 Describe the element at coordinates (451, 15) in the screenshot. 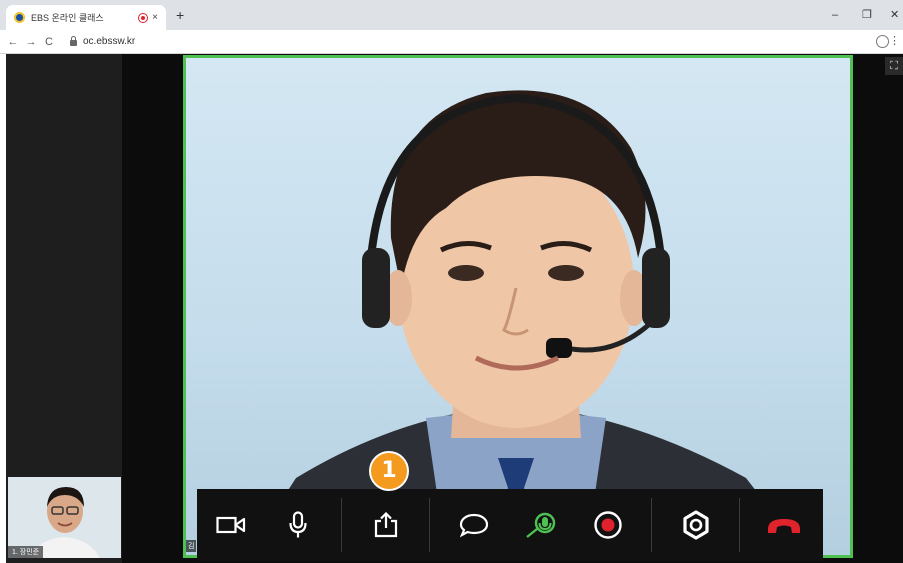

I see `browser-tab-bar: EBS 온라인 클래스 × + – ❐ ✕` at that location.